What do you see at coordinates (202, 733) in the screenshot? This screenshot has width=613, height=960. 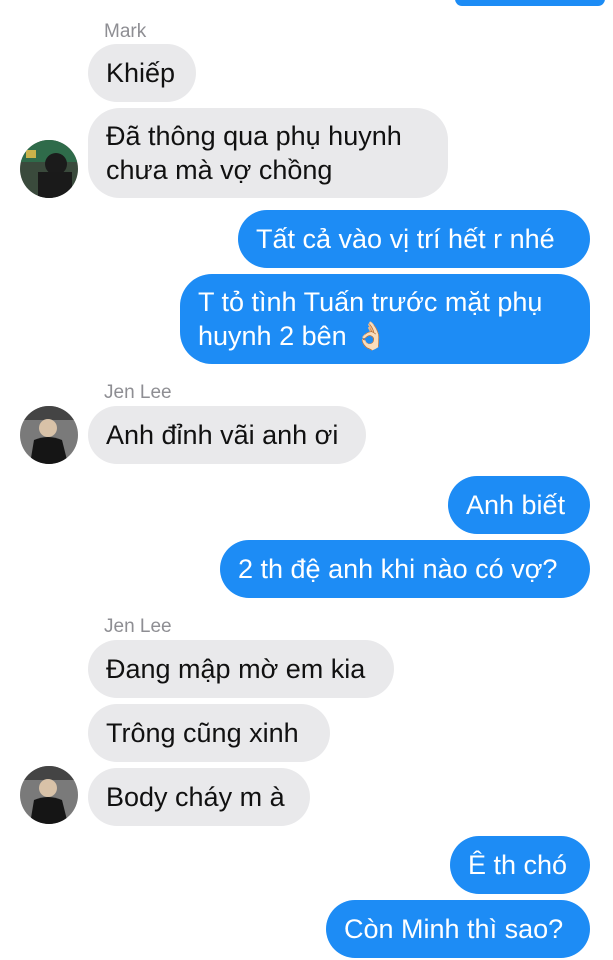 I see `message-text: Trông cũng xinh` at bounding box center [202, 733].